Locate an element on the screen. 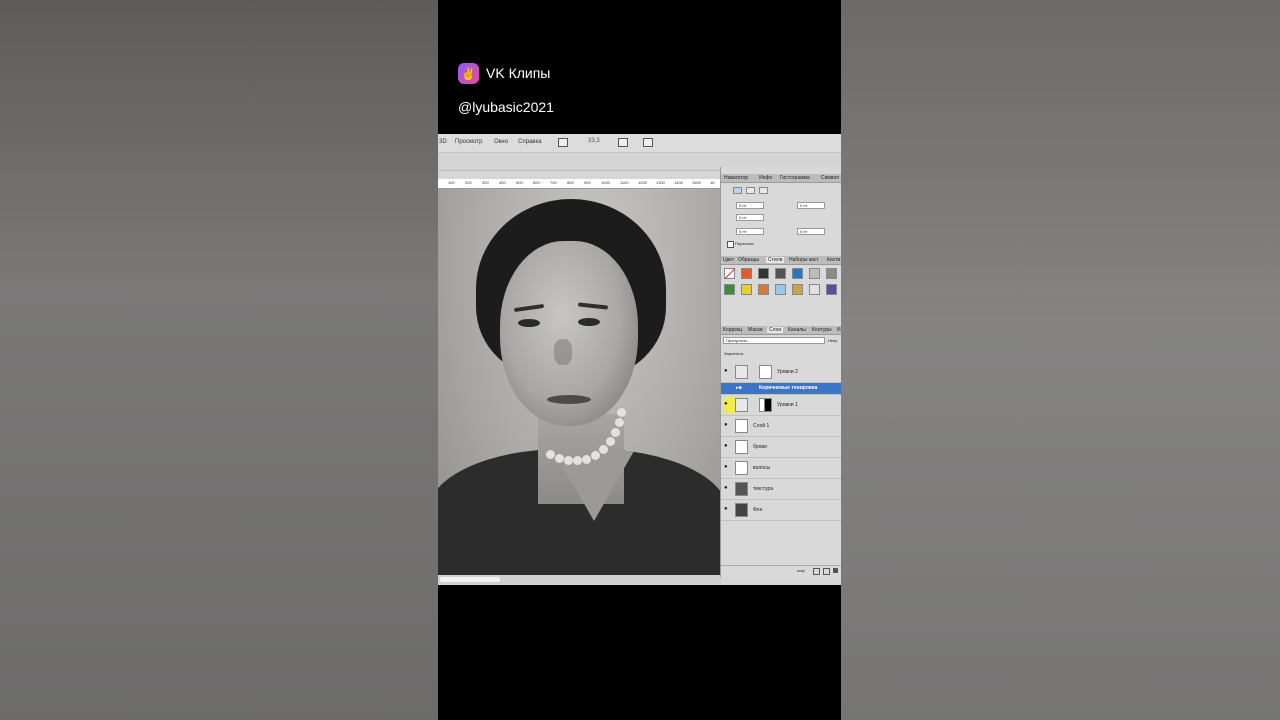  align-center-icon is located at coordinates (750, 190).